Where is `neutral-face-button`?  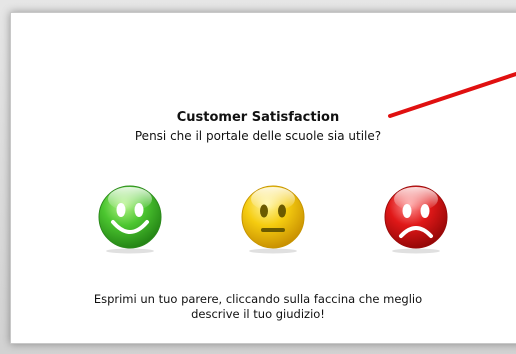 neutral-face-button is located at coordinates (273, 219).